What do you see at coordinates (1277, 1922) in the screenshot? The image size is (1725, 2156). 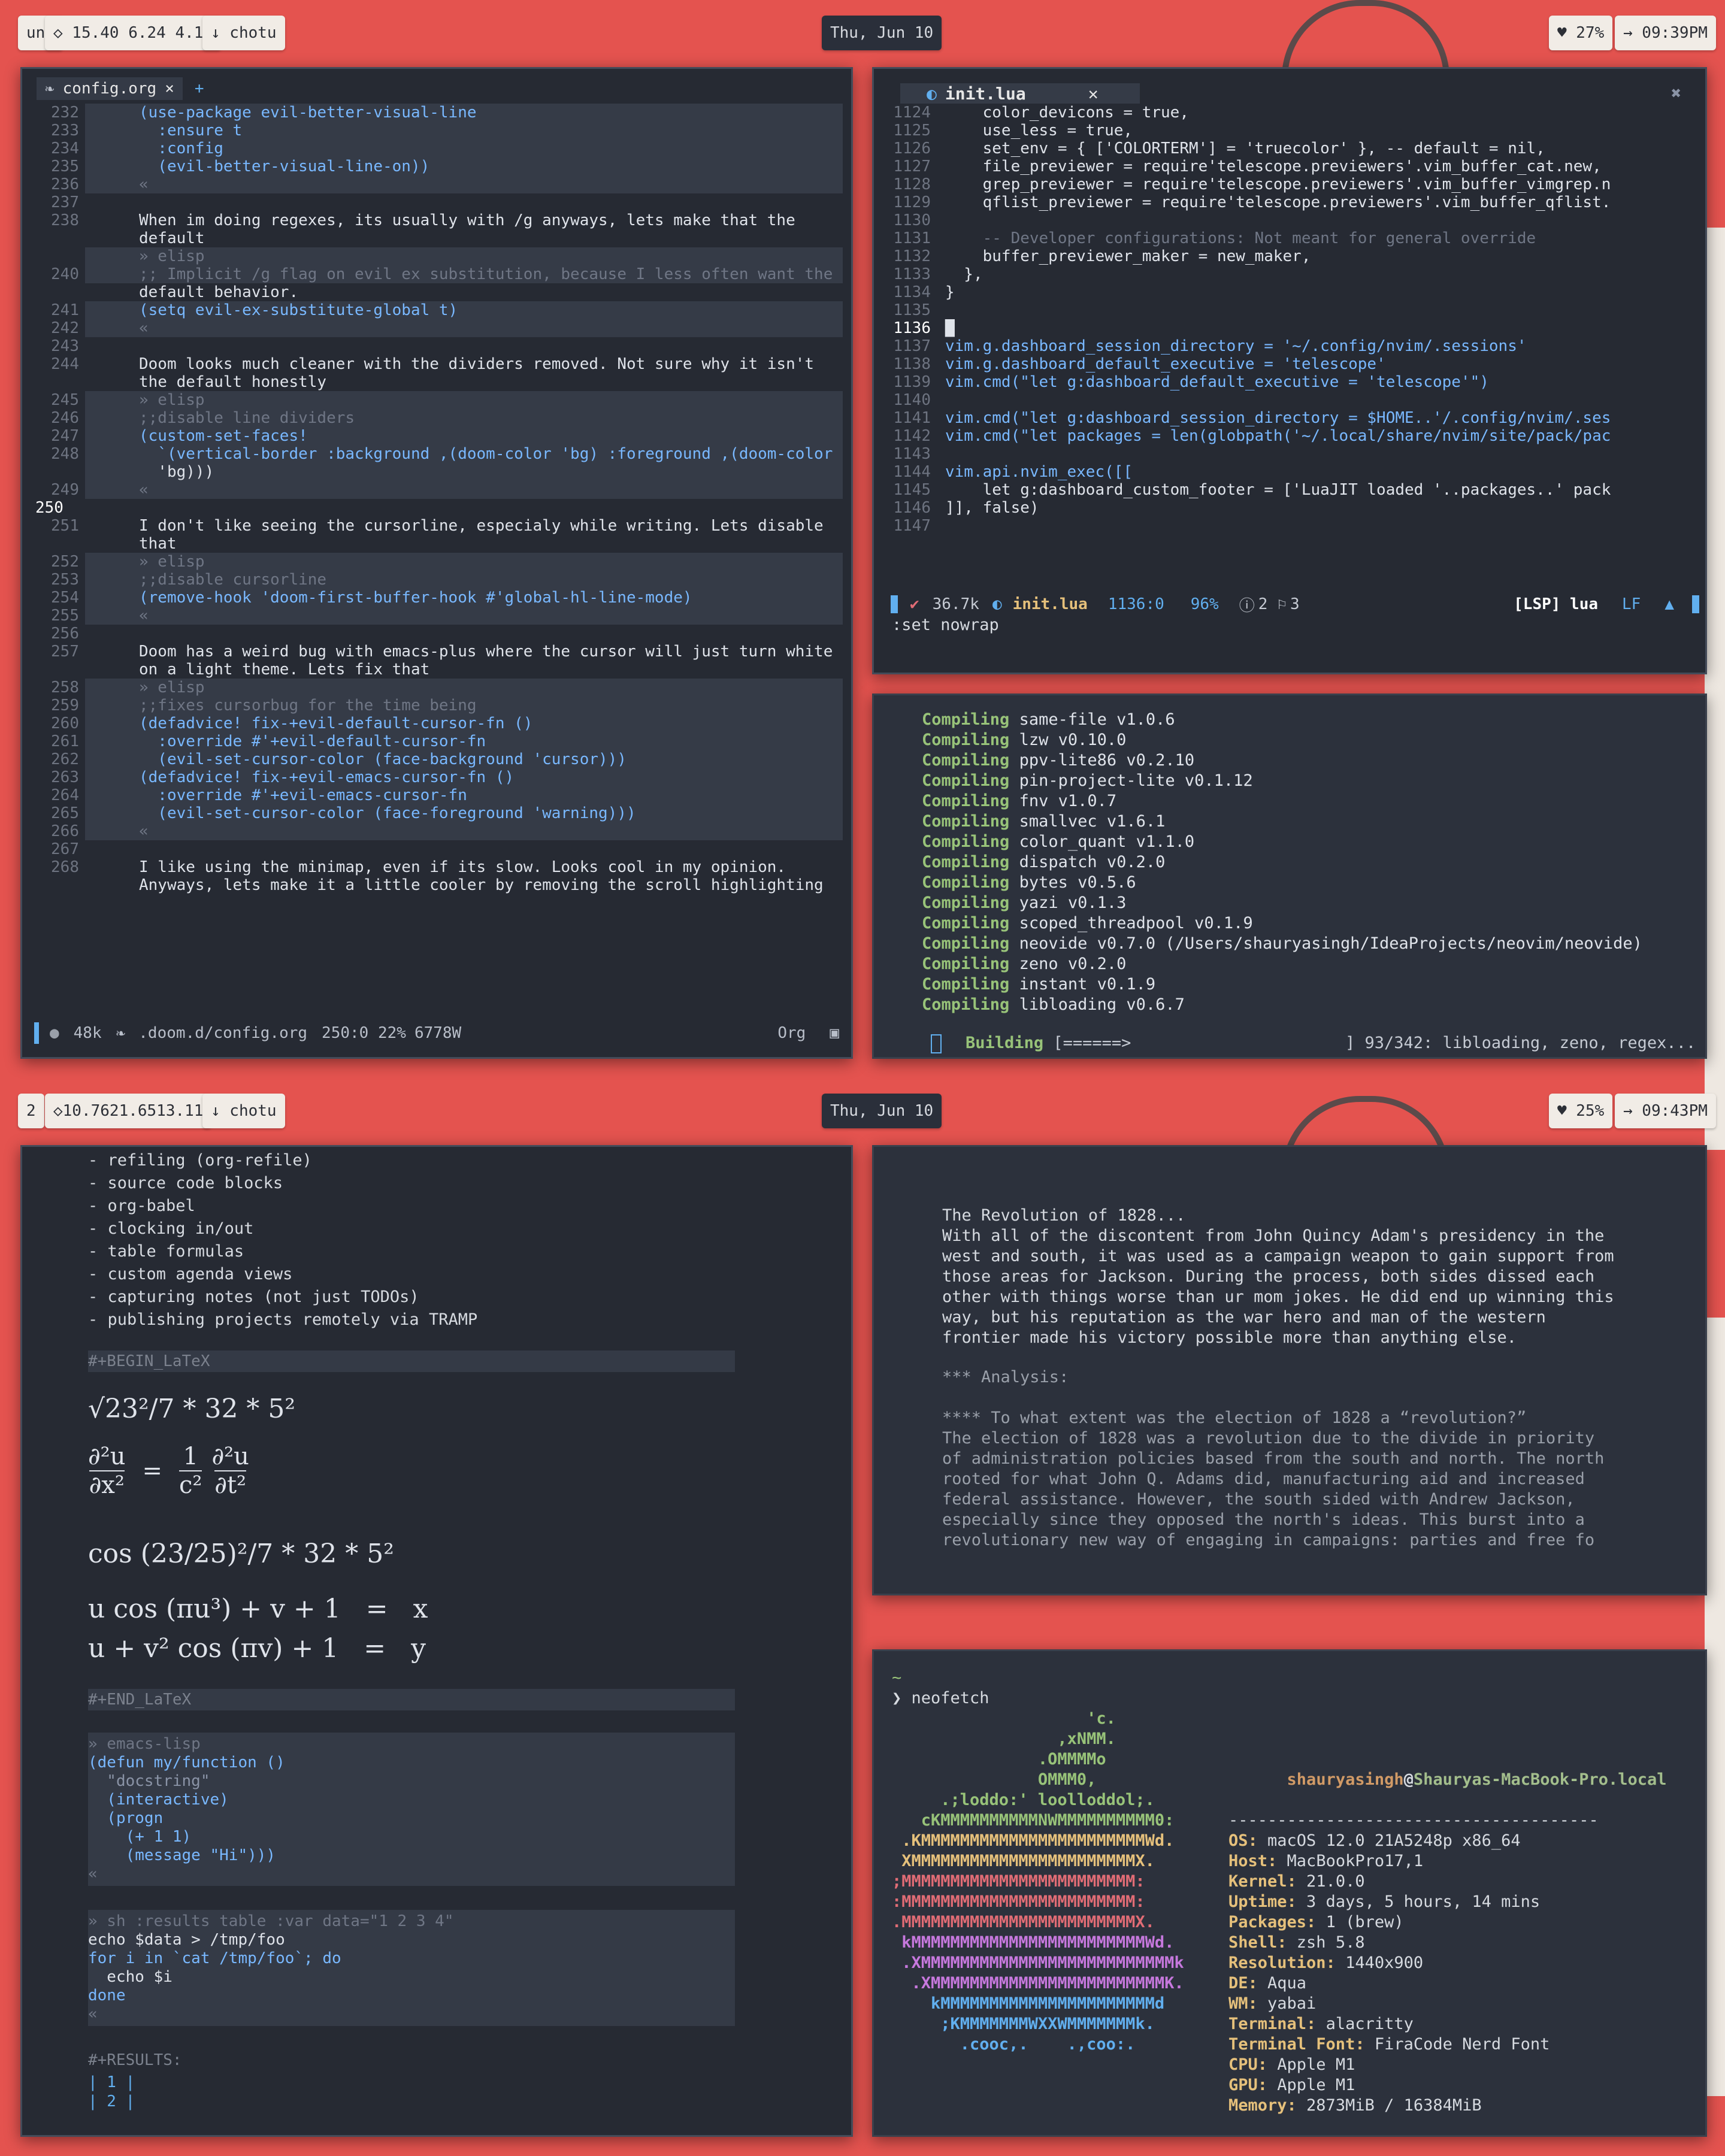 I see `info-key: Packages:` at bounding box center [1277, 1922].